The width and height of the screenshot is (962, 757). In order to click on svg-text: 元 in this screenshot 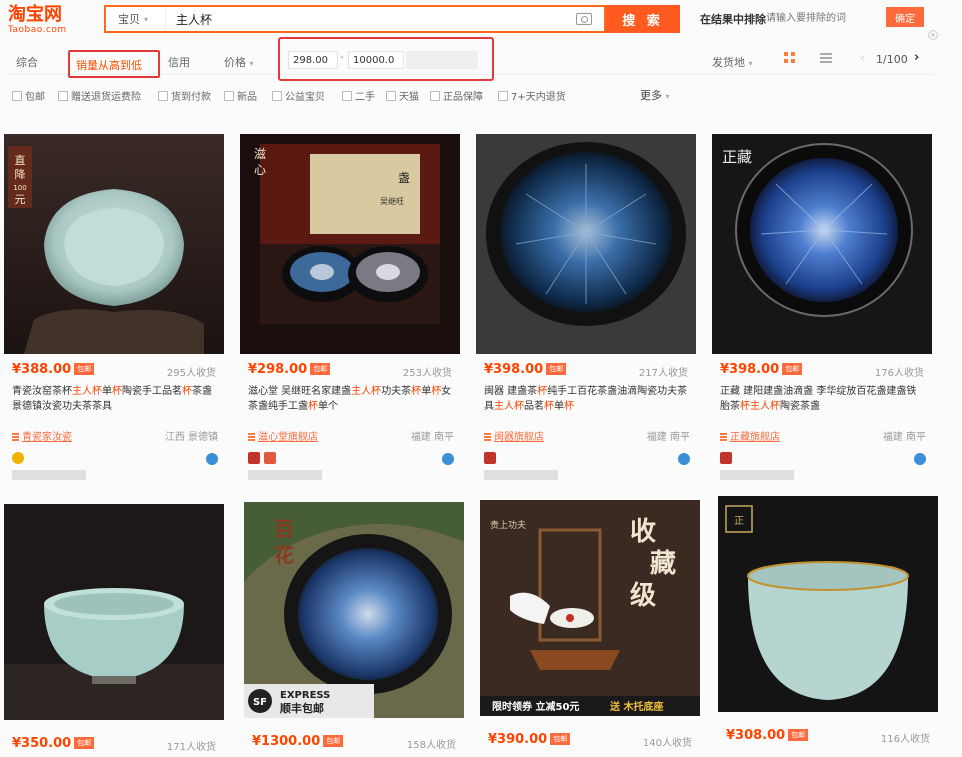, I will do `click(20, 199)`.